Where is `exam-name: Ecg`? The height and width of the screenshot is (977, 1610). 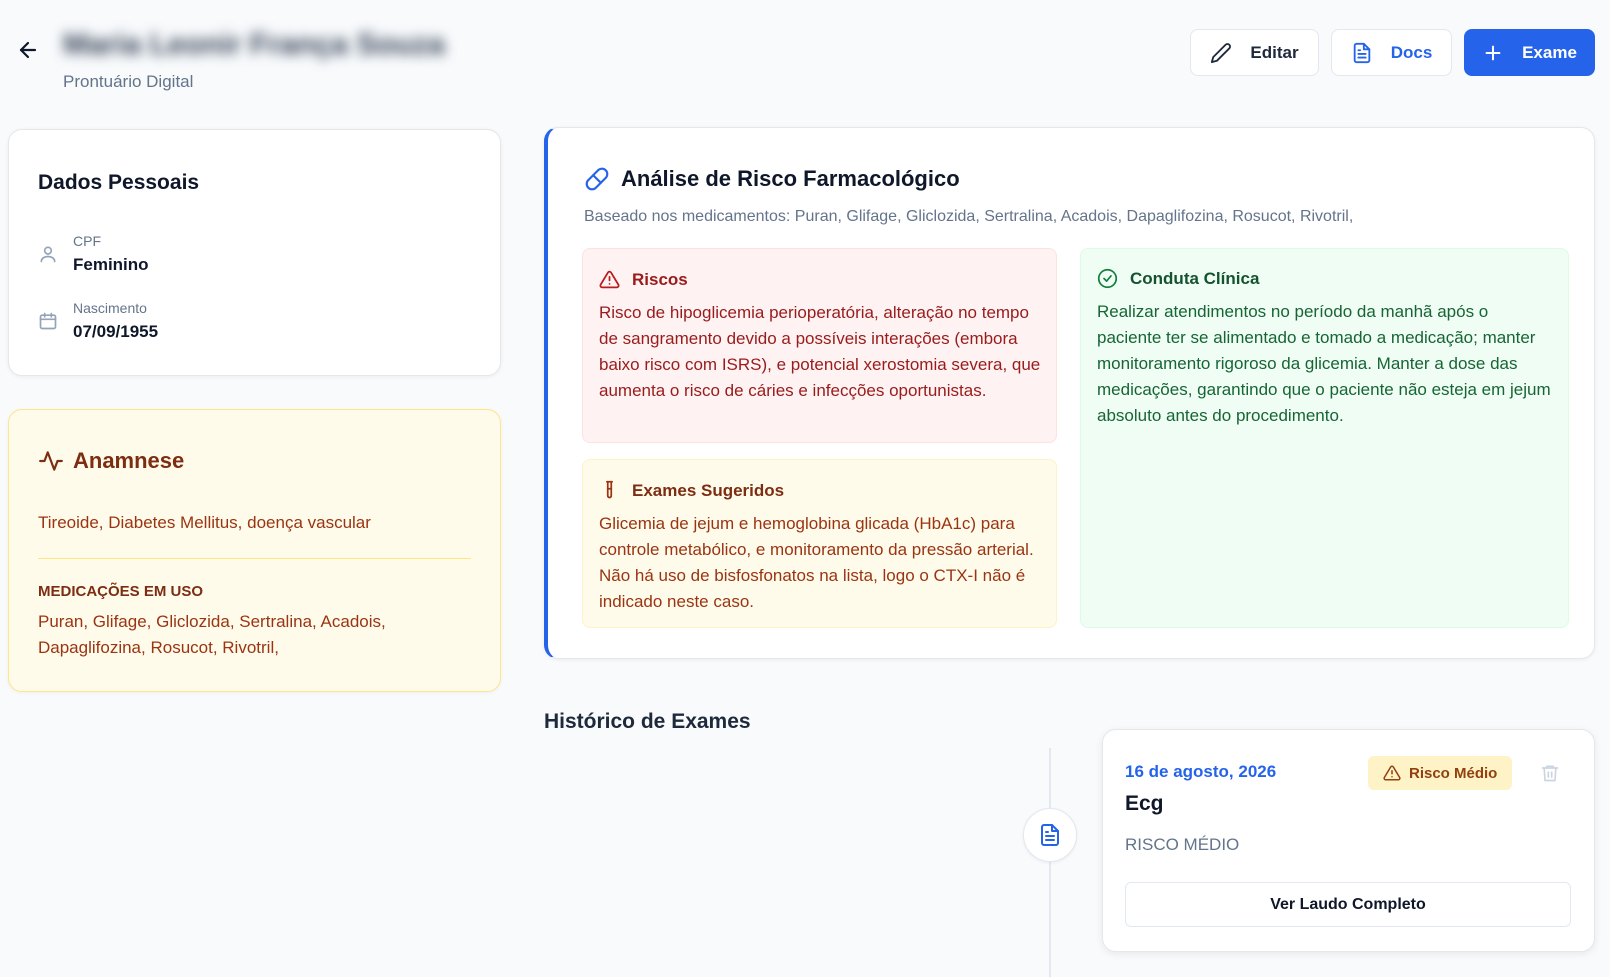
exam-name: Ecg is located at coordinates (1144, 803).